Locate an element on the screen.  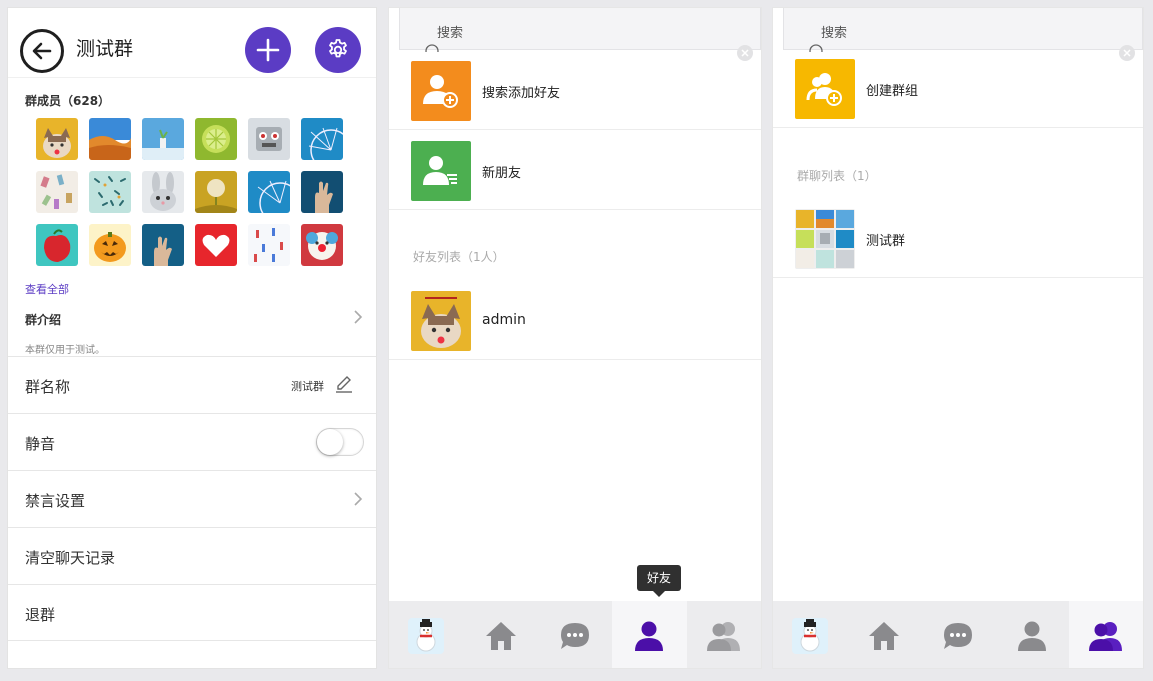
back-button is located at coordinates (42, 51).